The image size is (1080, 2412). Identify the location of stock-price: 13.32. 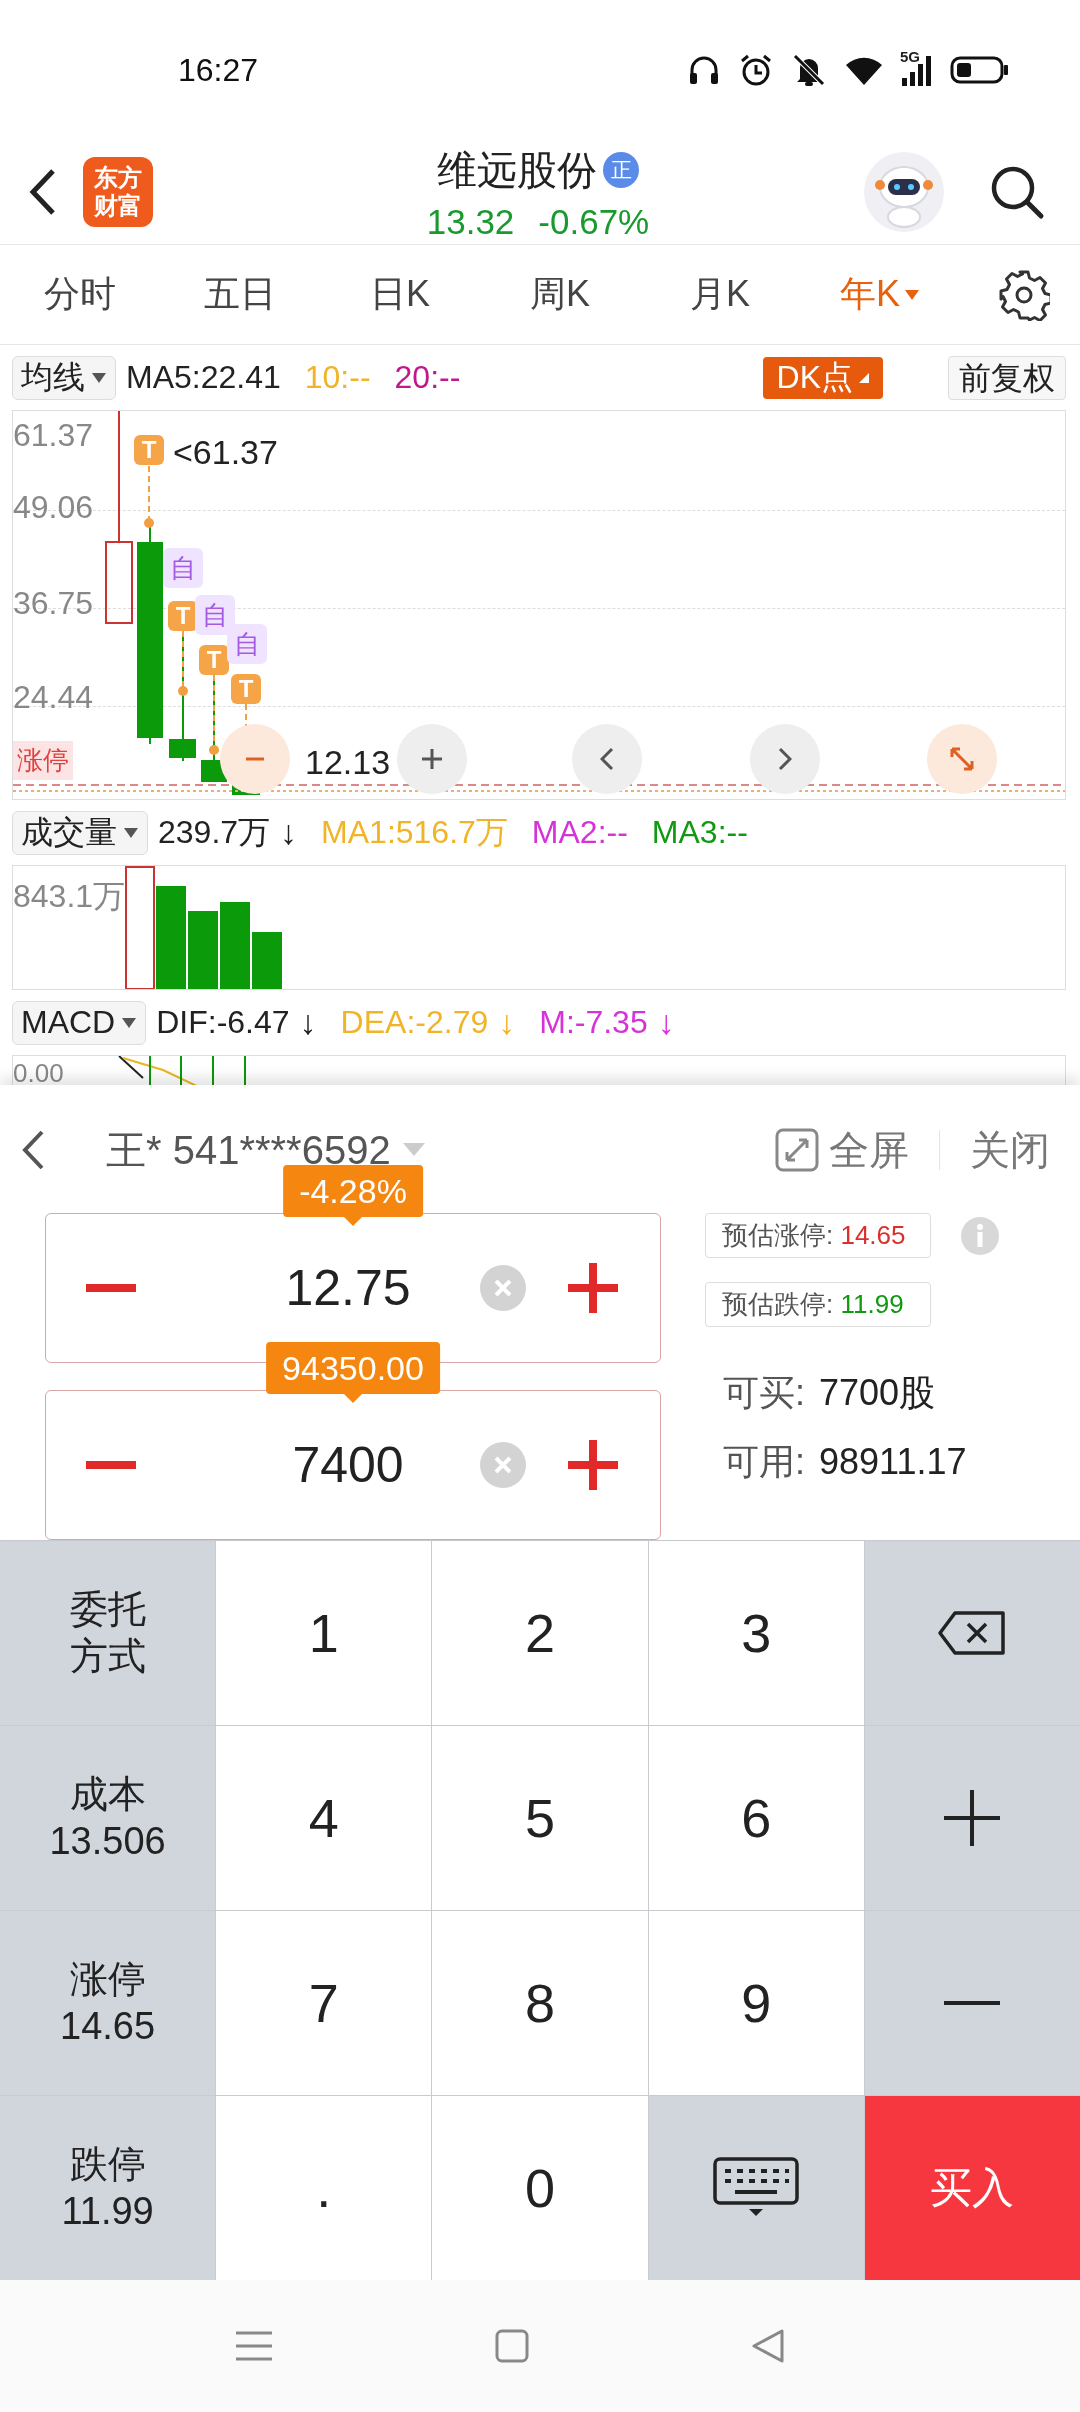
(470, 221).